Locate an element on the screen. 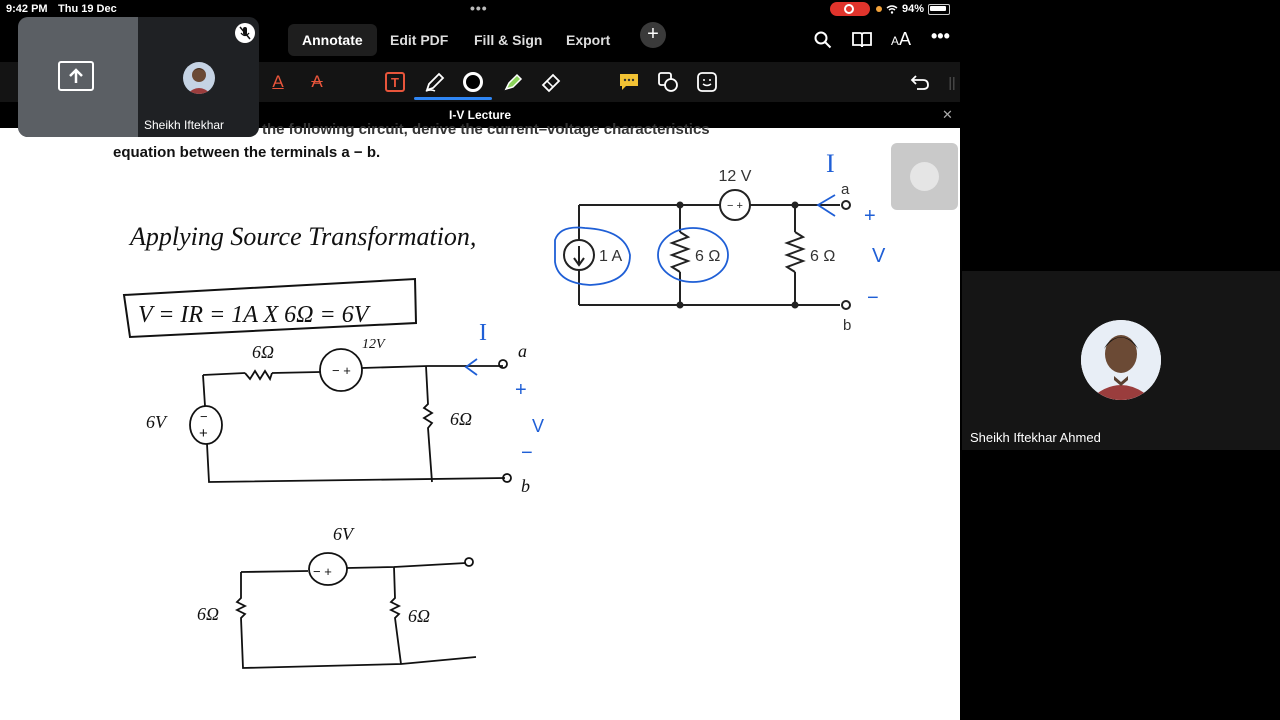 The height and width of the screenshot is (720, 1280). pip-participant-name: Sheikh Iftekhar is located at coordinates (184, 125).